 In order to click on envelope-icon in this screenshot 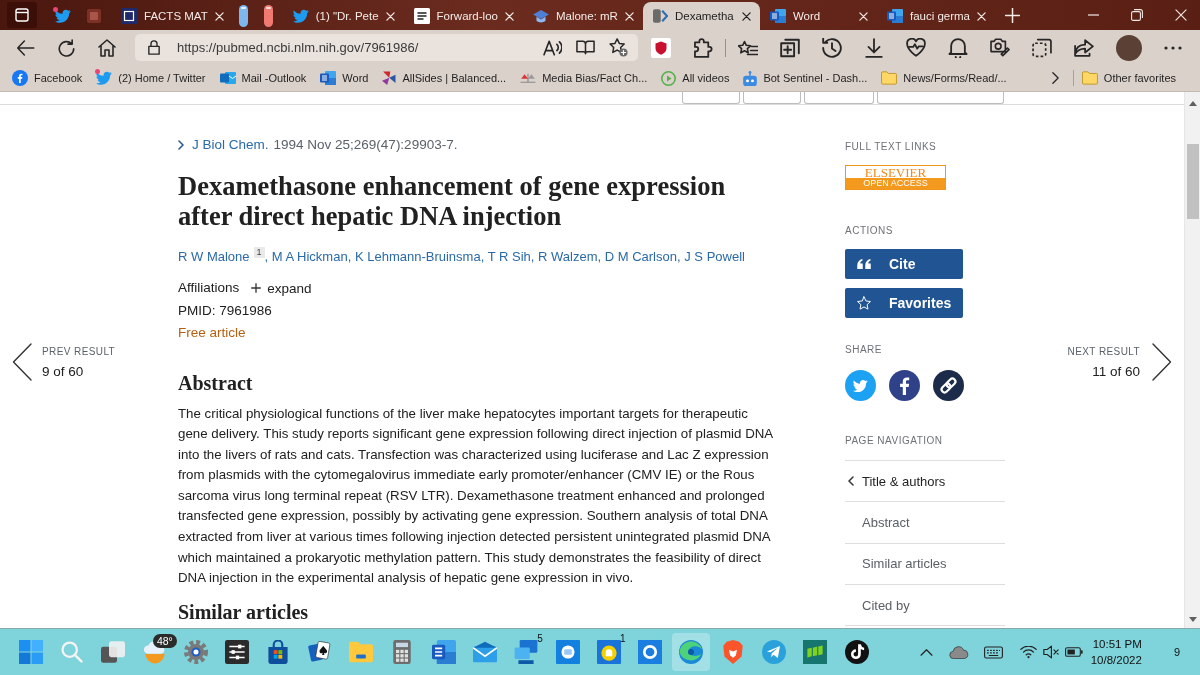, I will do `click(484, 652)`.